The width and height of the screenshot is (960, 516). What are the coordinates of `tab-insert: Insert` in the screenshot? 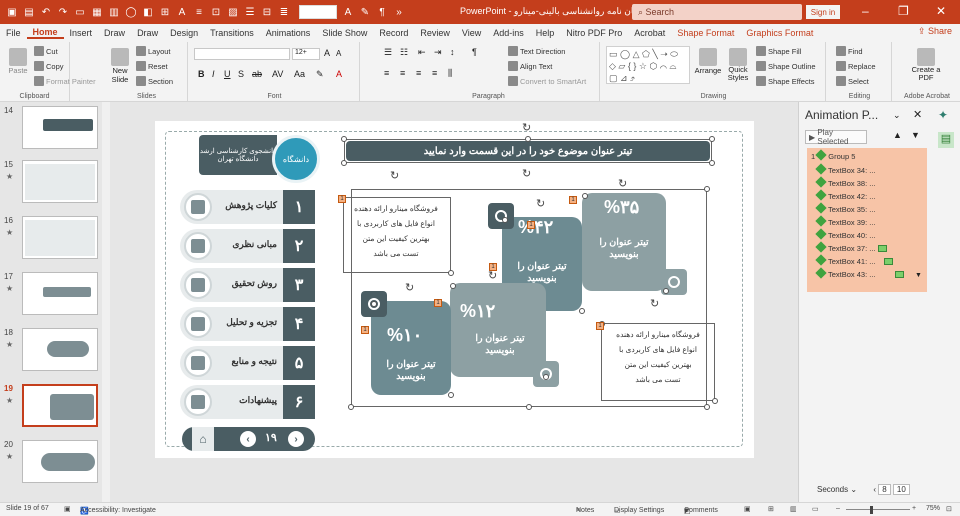 It's located at (81, 33).